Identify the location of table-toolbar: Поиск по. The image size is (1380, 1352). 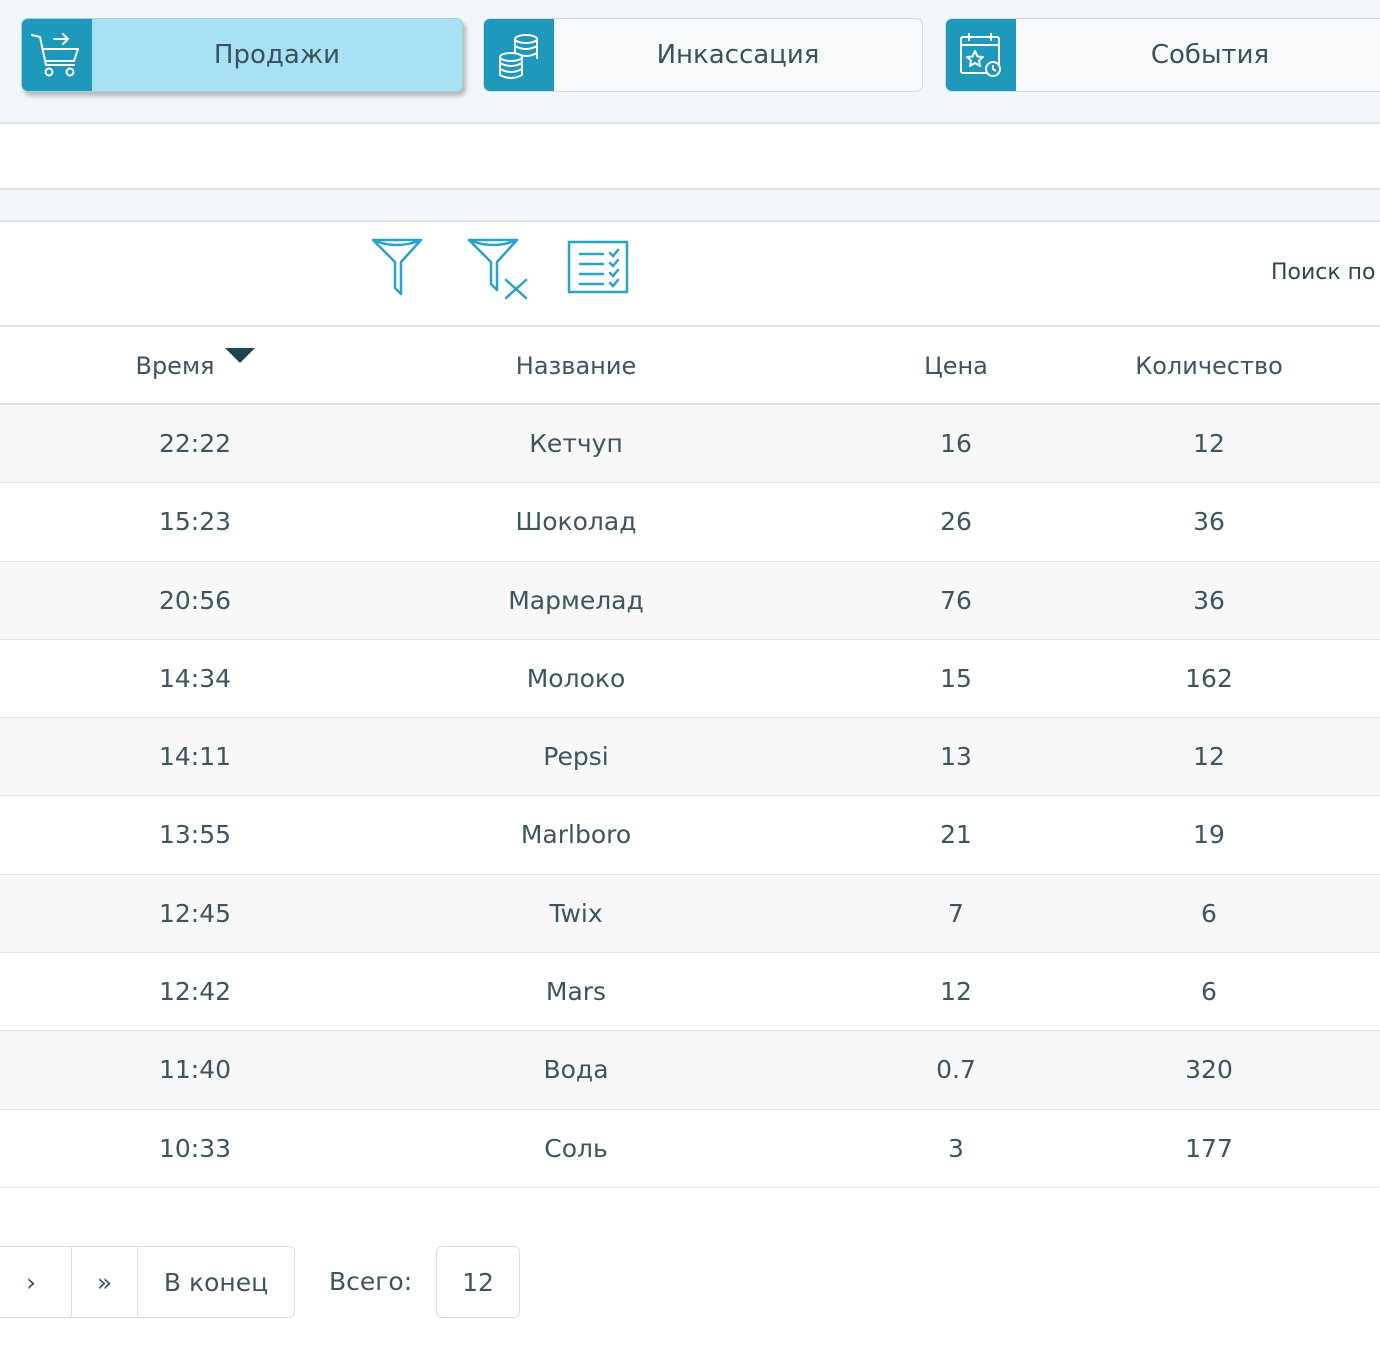
(690, 275).